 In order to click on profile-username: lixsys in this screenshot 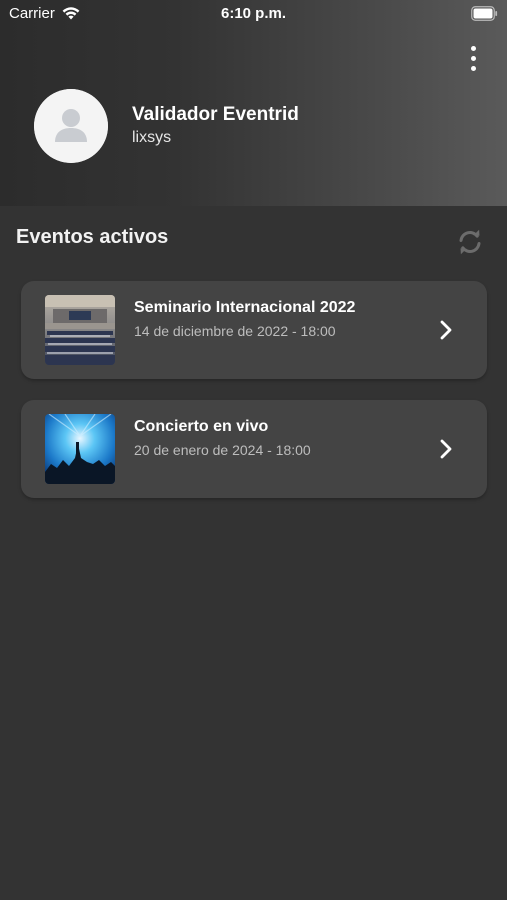, I will do `click(152, 137)`.